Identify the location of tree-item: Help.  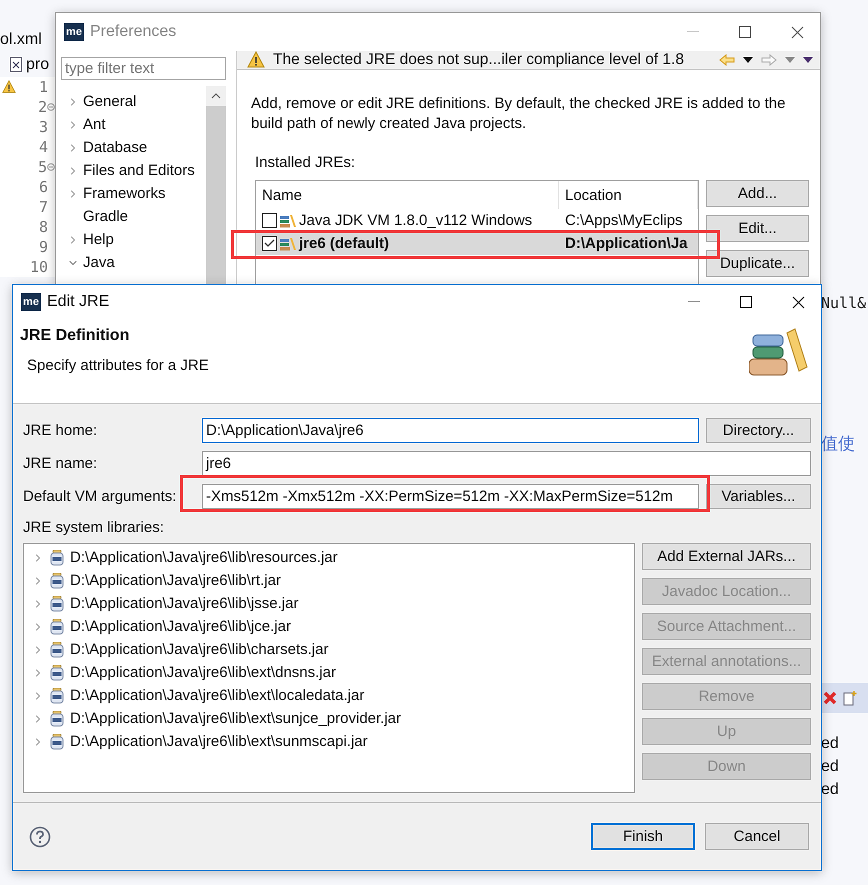
(98, 239).